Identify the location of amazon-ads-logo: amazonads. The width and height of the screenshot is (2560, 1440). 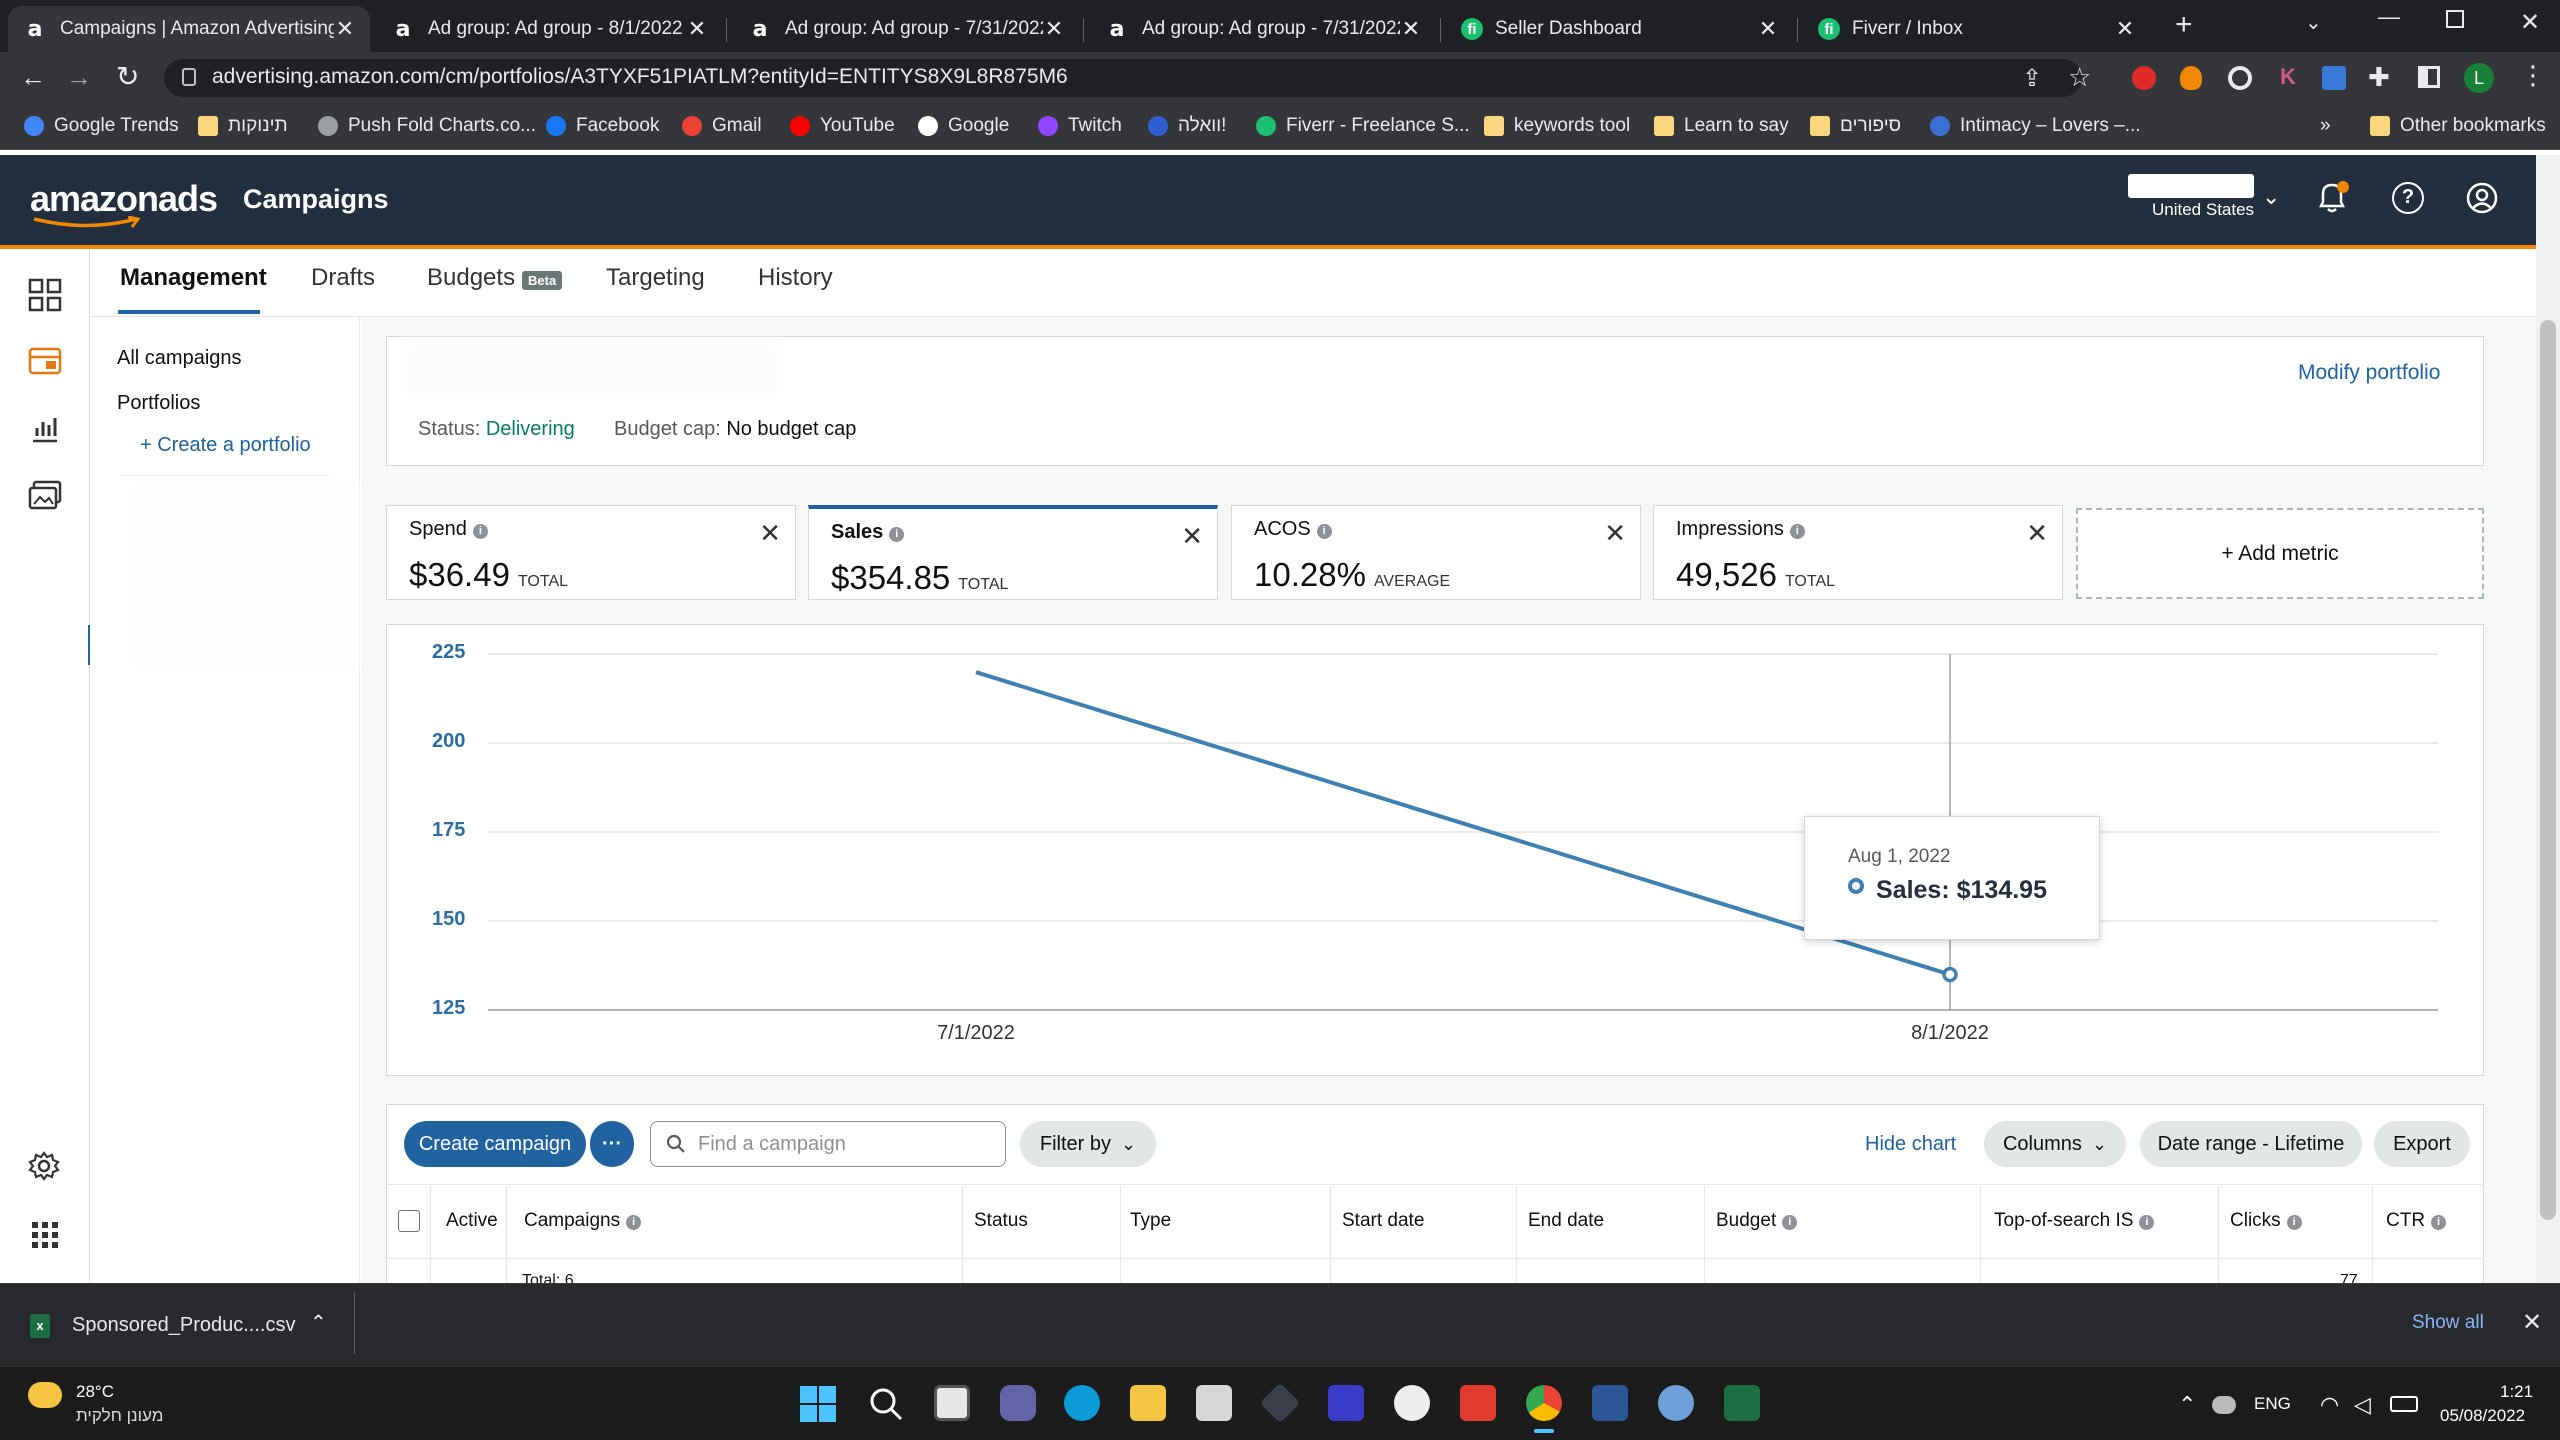
(124, 199).